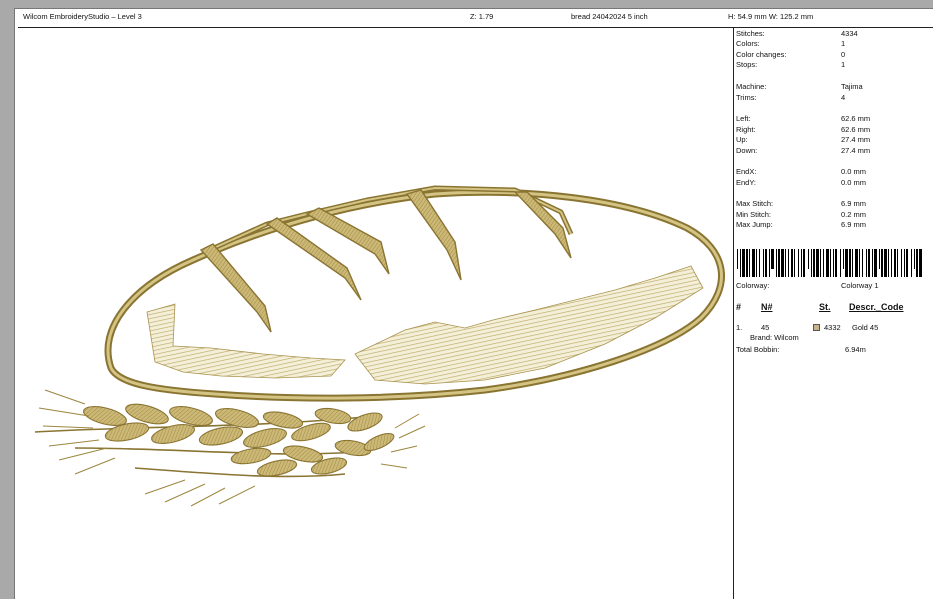  I want to click on total-bobbin-label: Total Bobbin:, so click(758, 349).